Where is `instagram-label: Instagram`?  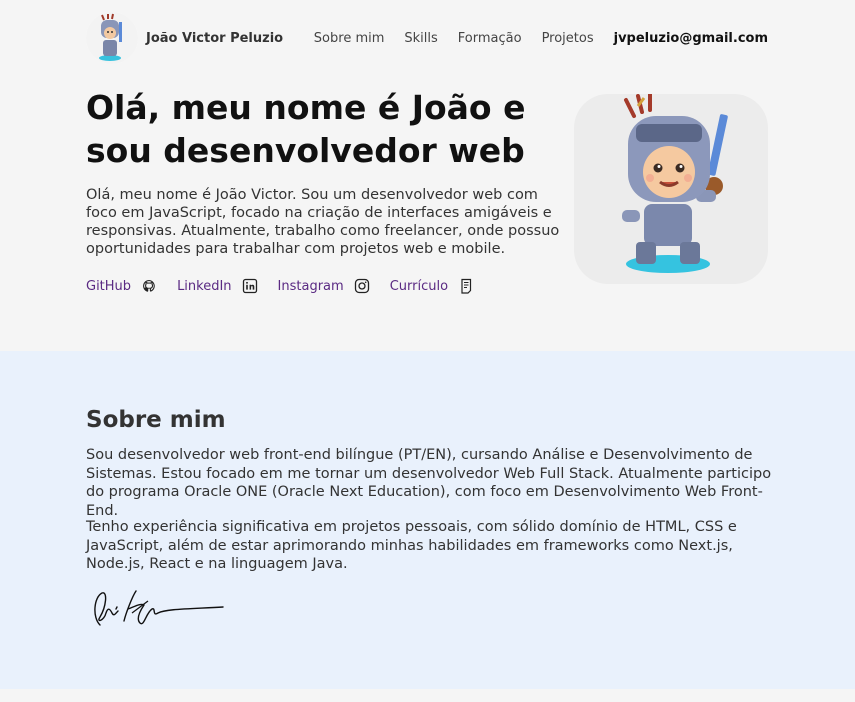
instagram-label: Instagram is located at coordinates (310, 286).